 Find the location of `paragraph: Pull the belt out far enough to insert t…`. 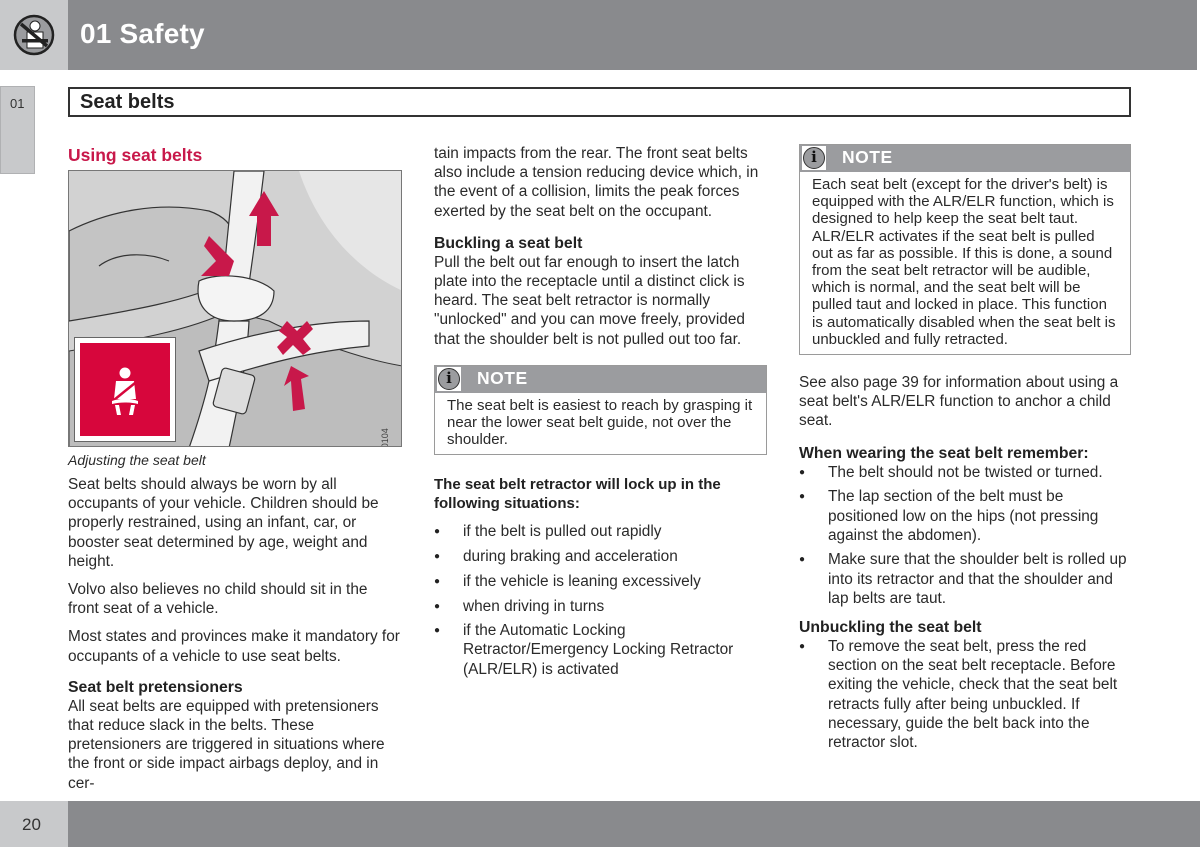

paragraph: Pull the belt out far enough to insert t… is located at coordinates (589, 300).